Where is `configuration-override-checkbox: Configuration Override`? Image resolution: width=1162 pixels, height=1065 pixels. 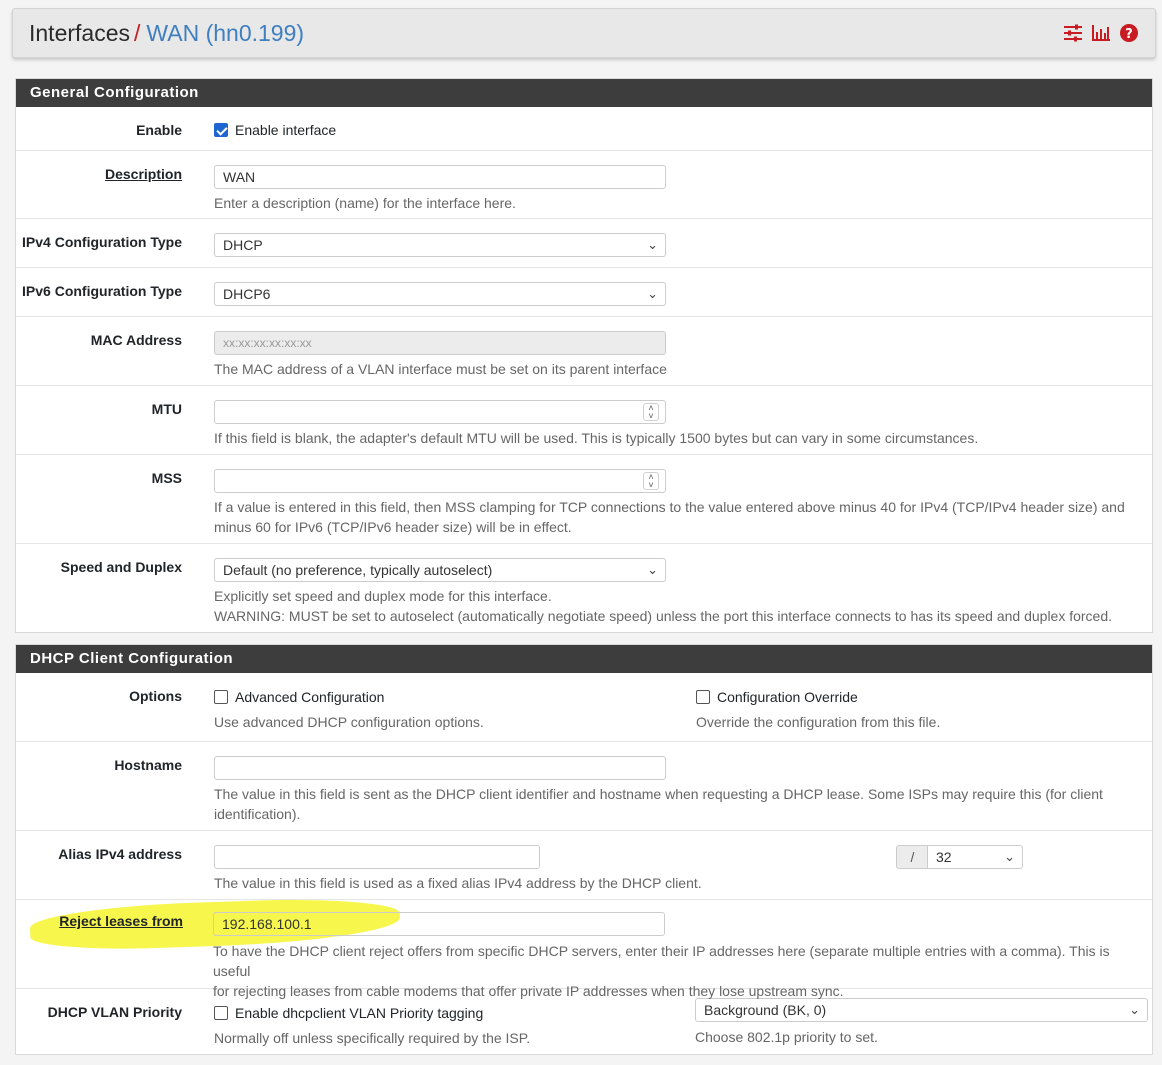
configuration-override-checkbox: Configuration Override is located at coordinates (777, 697).